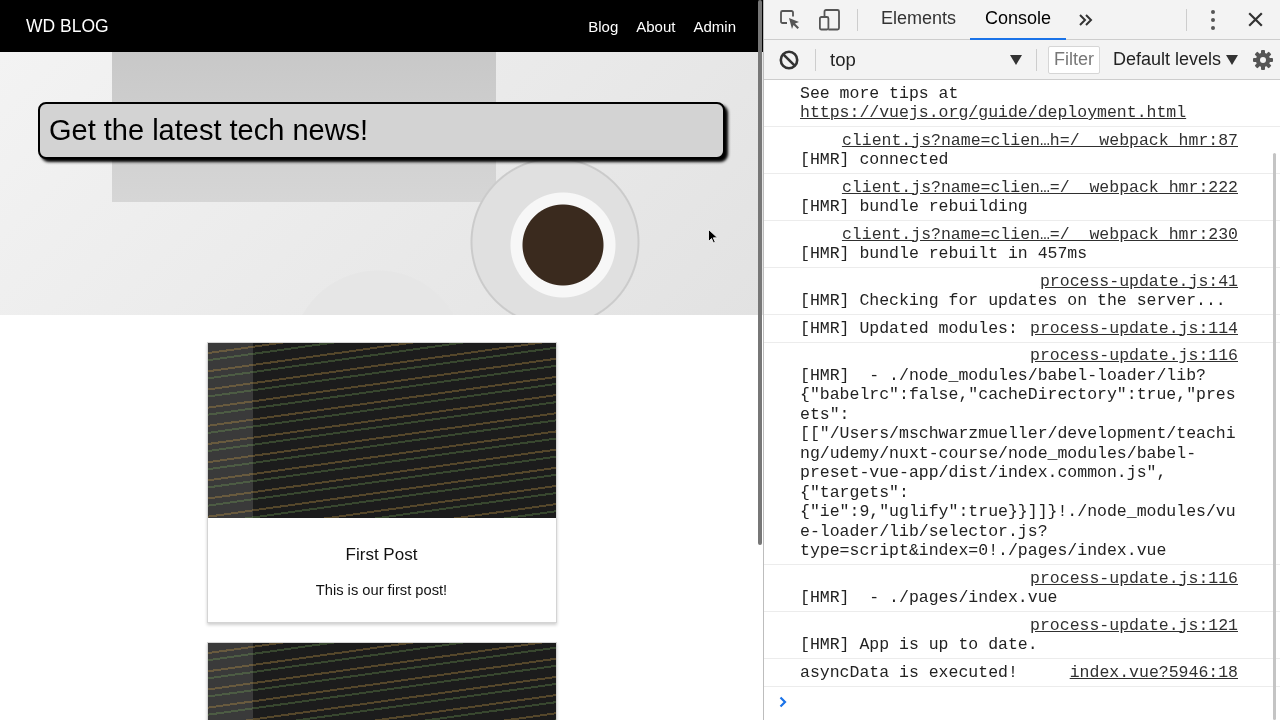  What do you see at coordinates (929, 598) in the screenshot?
I see `message-text: [HMR] - ./pages/index.vue` at bounding box center [929, 598].